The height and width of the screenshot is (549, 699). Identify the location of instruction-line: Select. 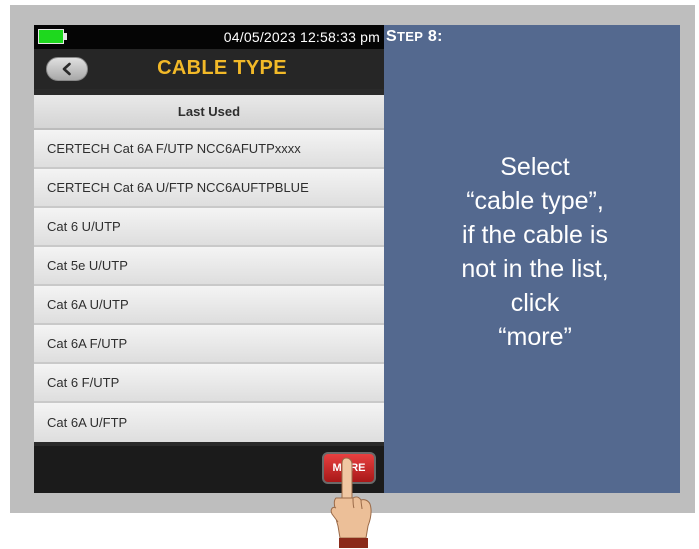
(535, 167).